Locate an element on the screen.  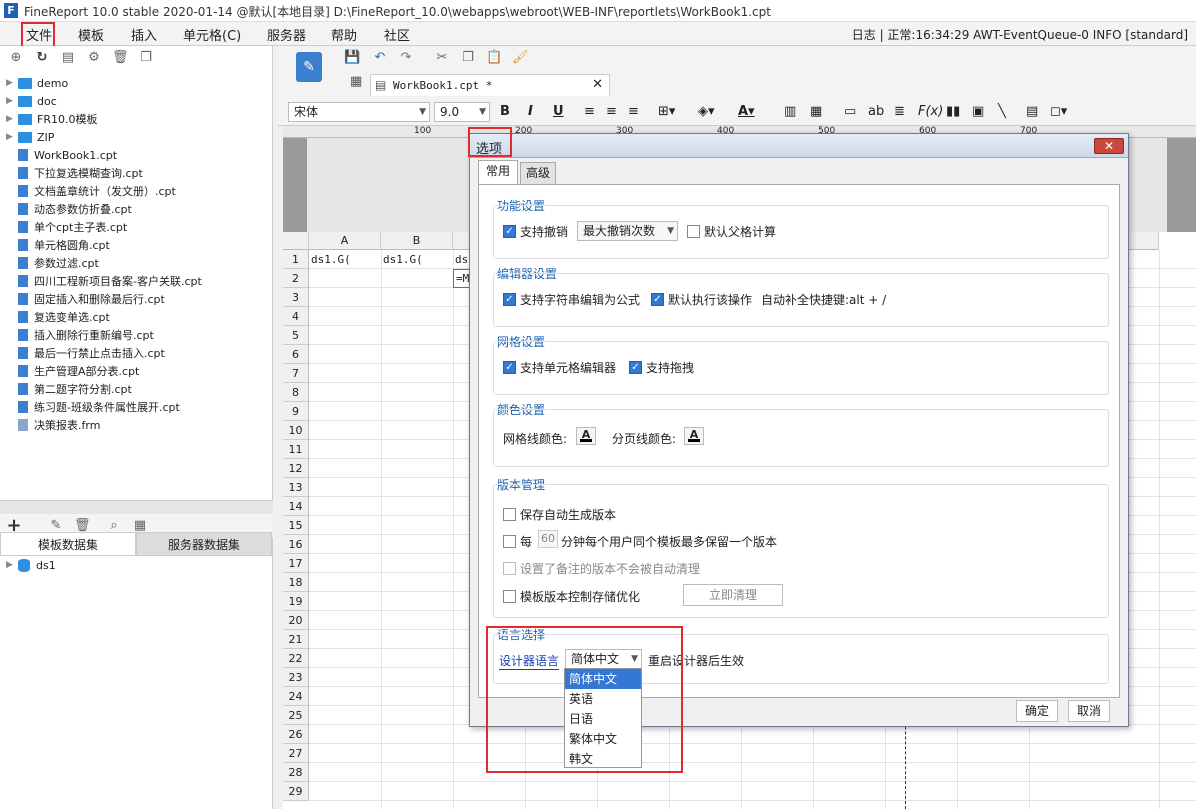
template-icon: ✎ is located at coordinates (309, 67).